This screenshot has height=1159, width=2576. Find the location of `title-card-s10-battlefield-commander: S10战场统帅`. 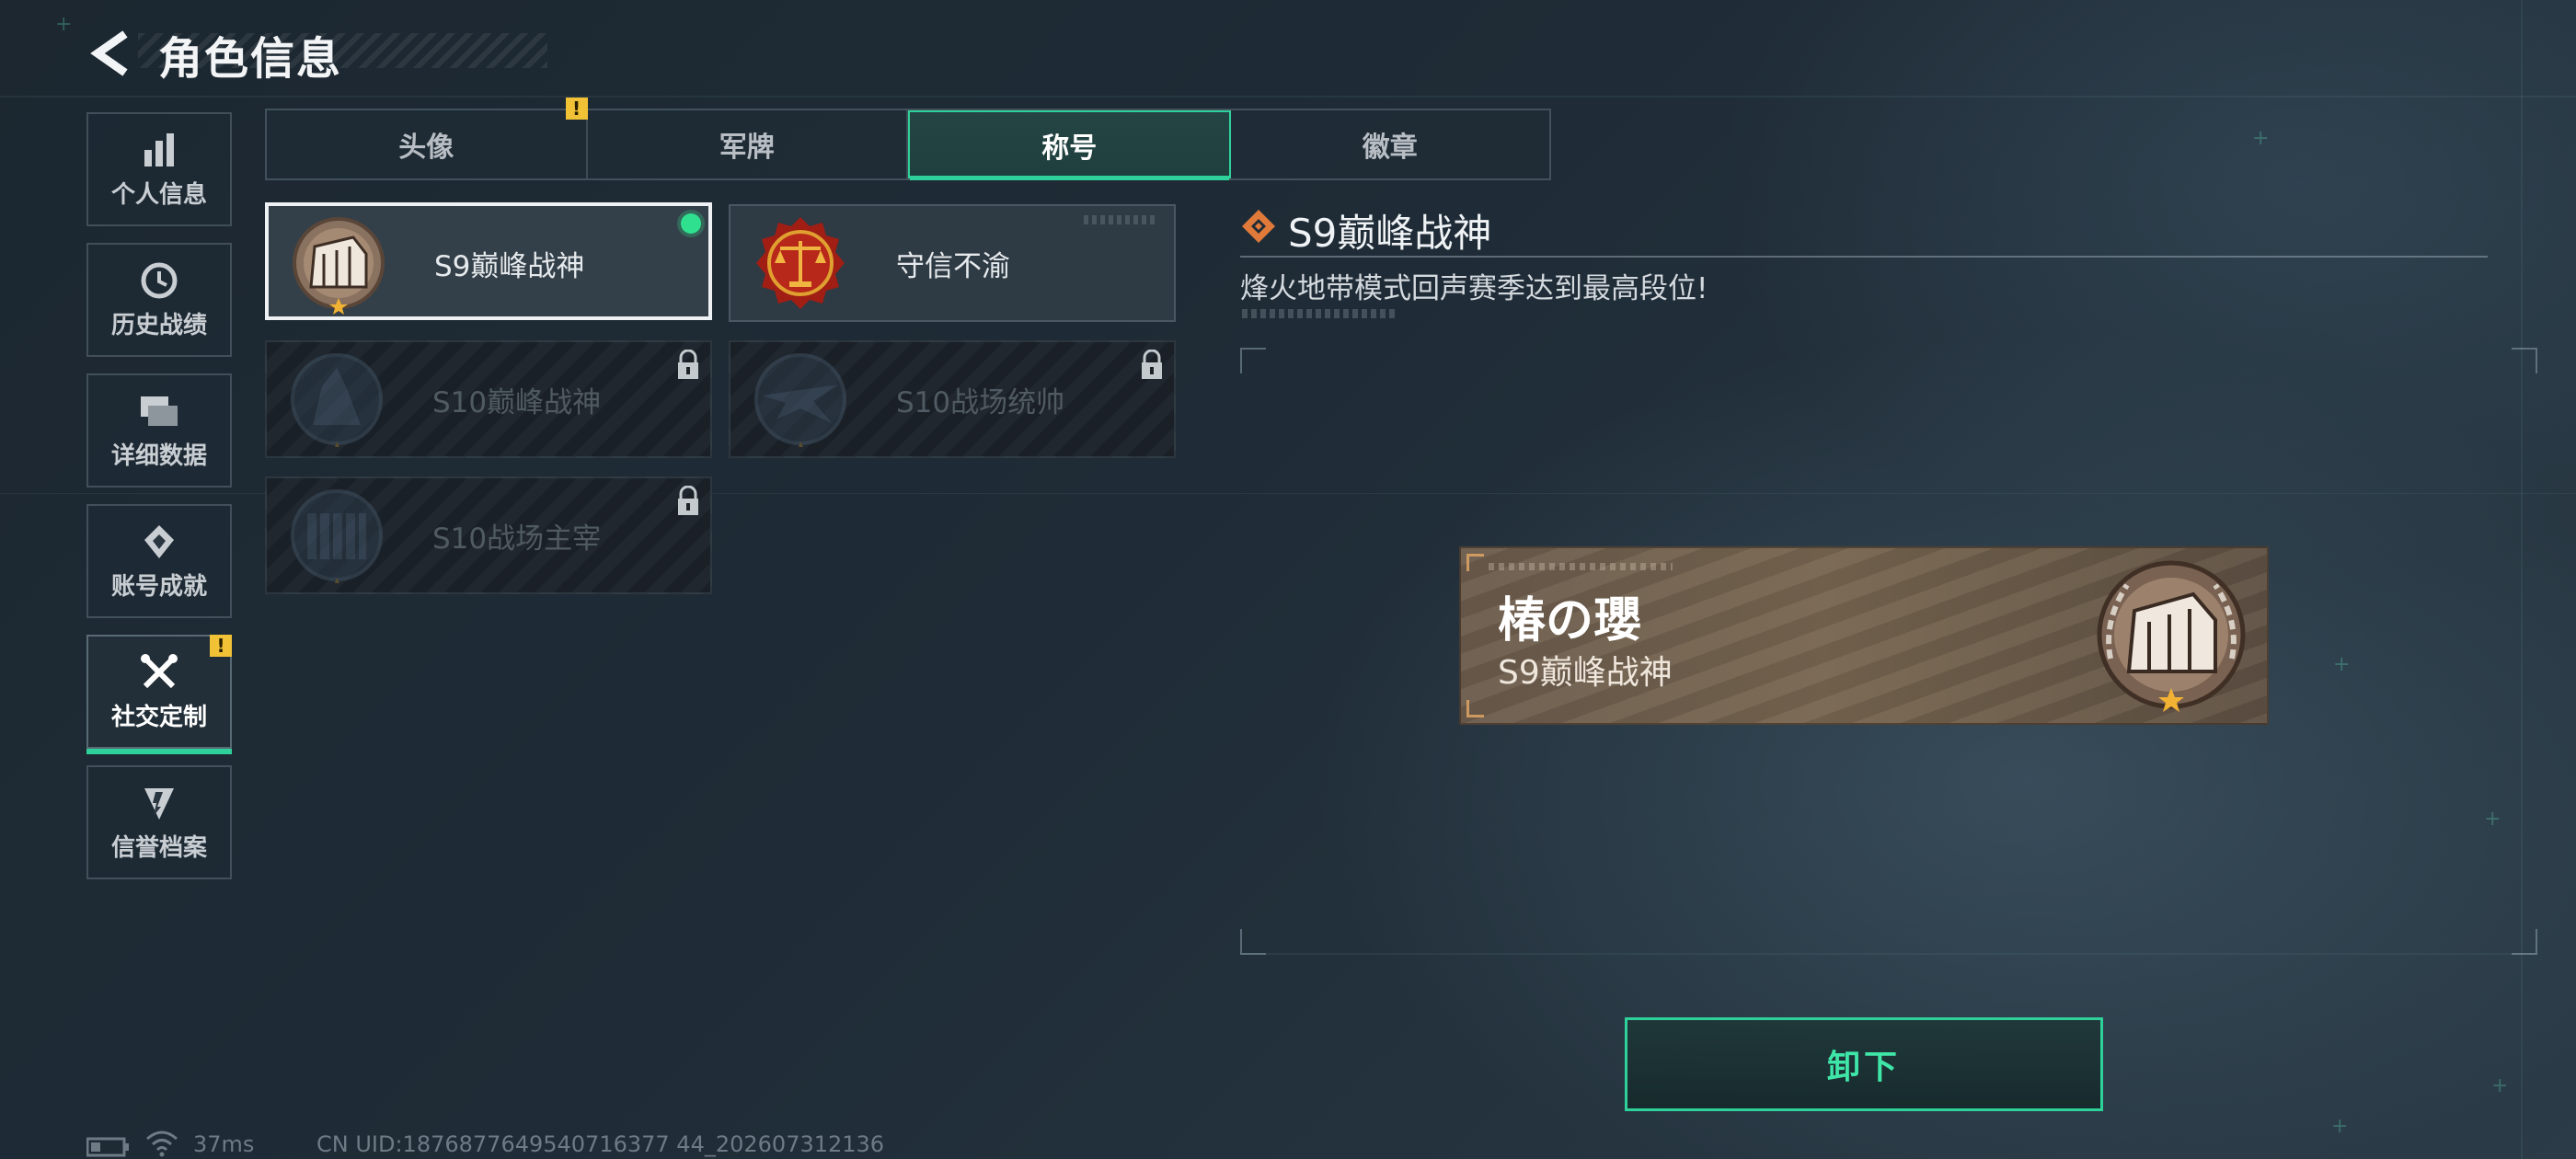

title-card-s10-battlefield-commander: S10战场统帅 is located at coordinates (952, 399).